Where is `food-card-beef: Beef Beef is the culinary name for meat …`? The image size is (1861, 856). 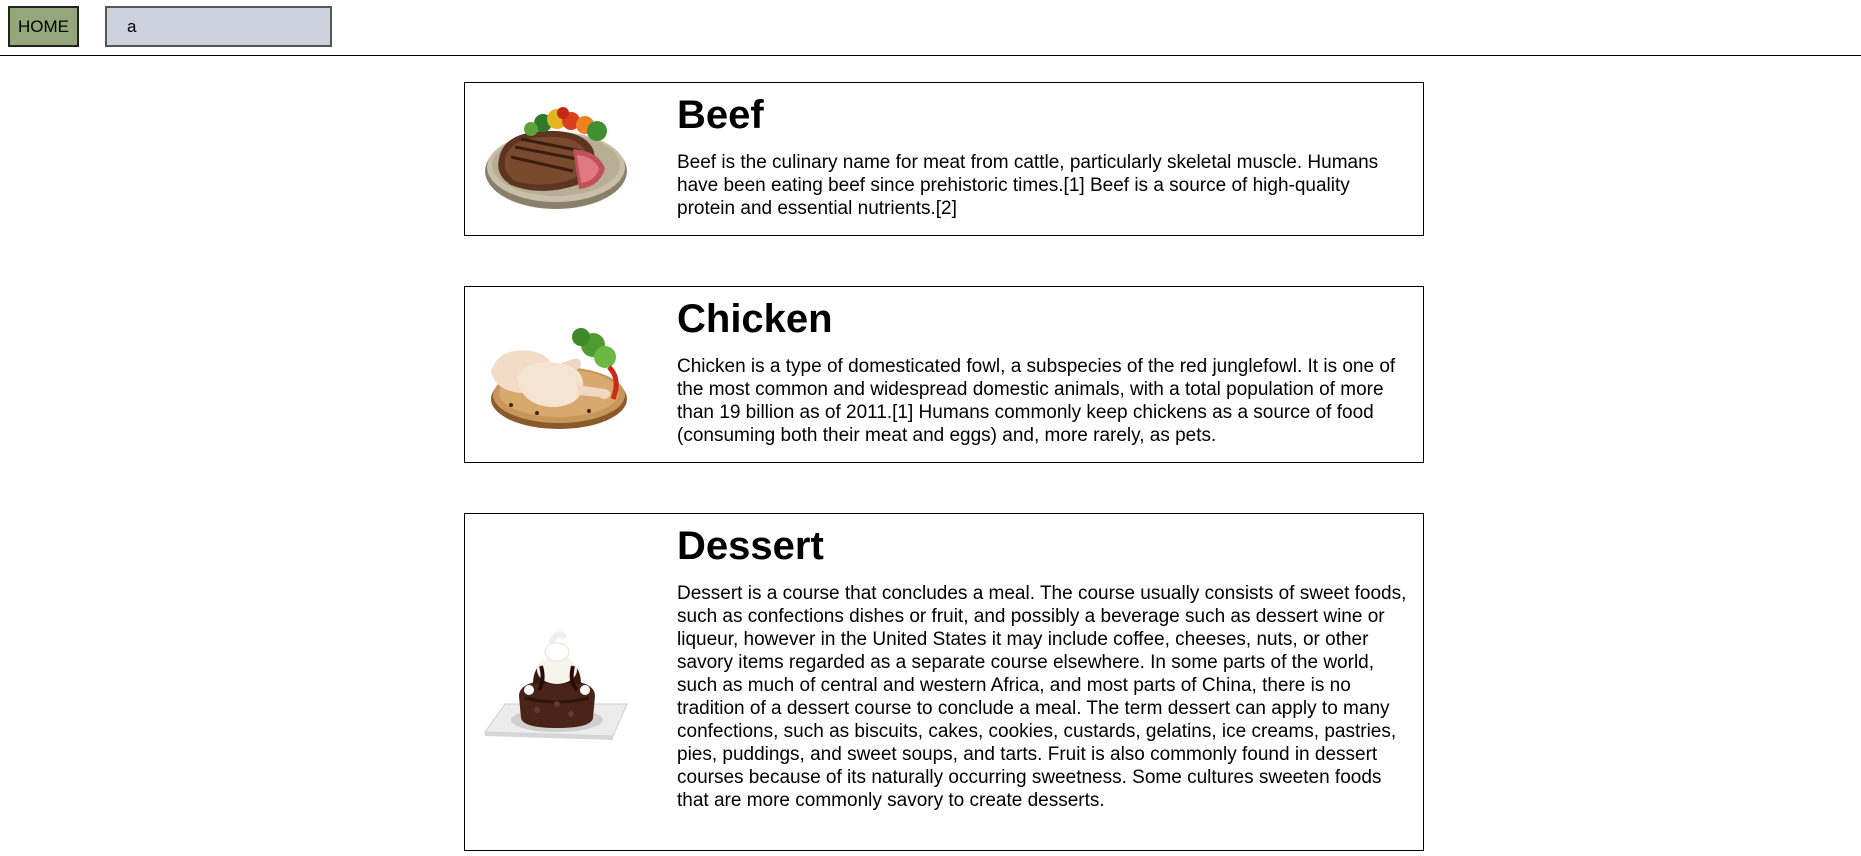
food-card-beef: Beef Beef is the culinary name for meat … is located at coordinates (944, 159).